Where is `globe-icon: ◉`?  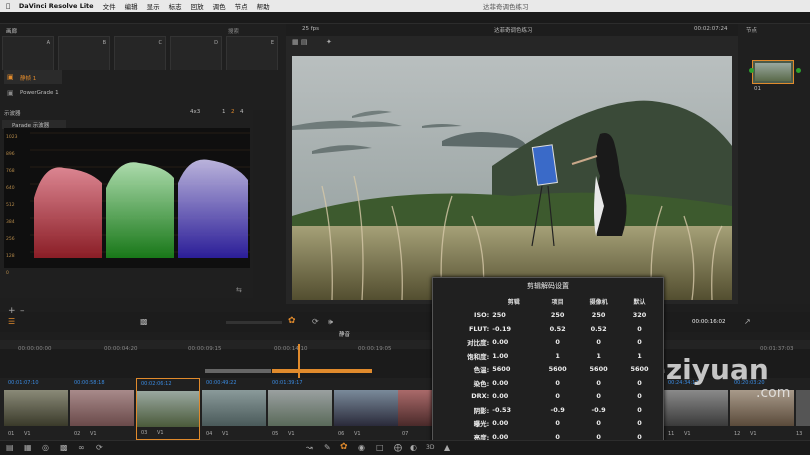
globe-icon: ◉ is located at coordinates (361, 447).